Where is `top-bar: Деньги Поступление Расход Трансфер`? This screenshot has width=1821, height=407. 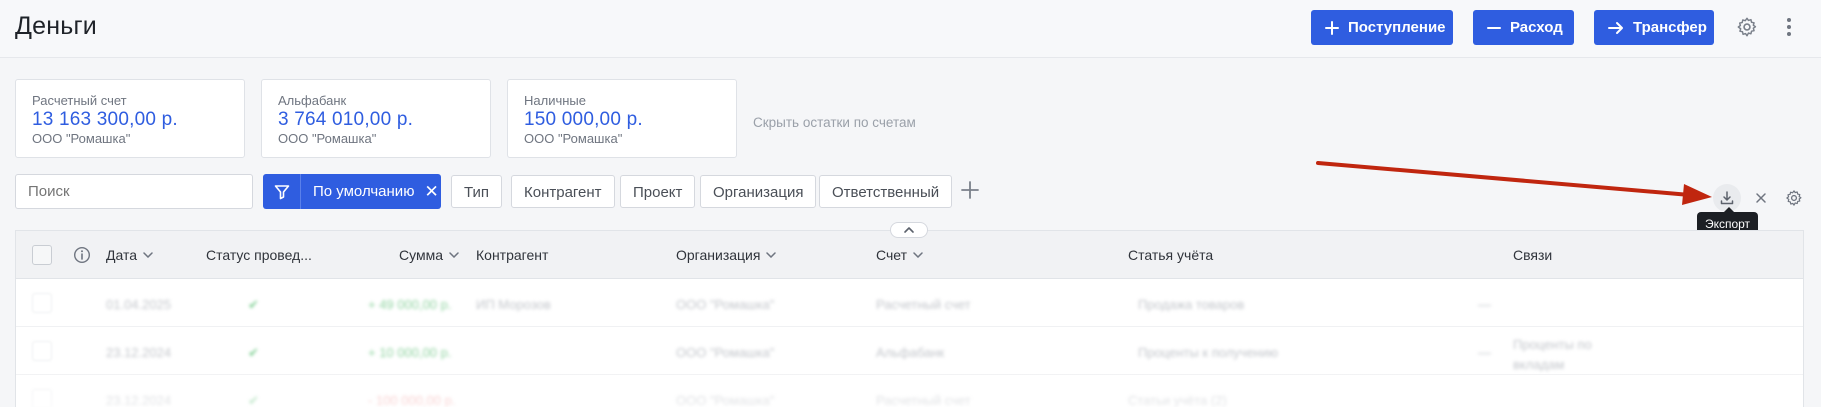
top-bar: Деньги Поступление Расход Трансфер is located at coordinates (910, 29).